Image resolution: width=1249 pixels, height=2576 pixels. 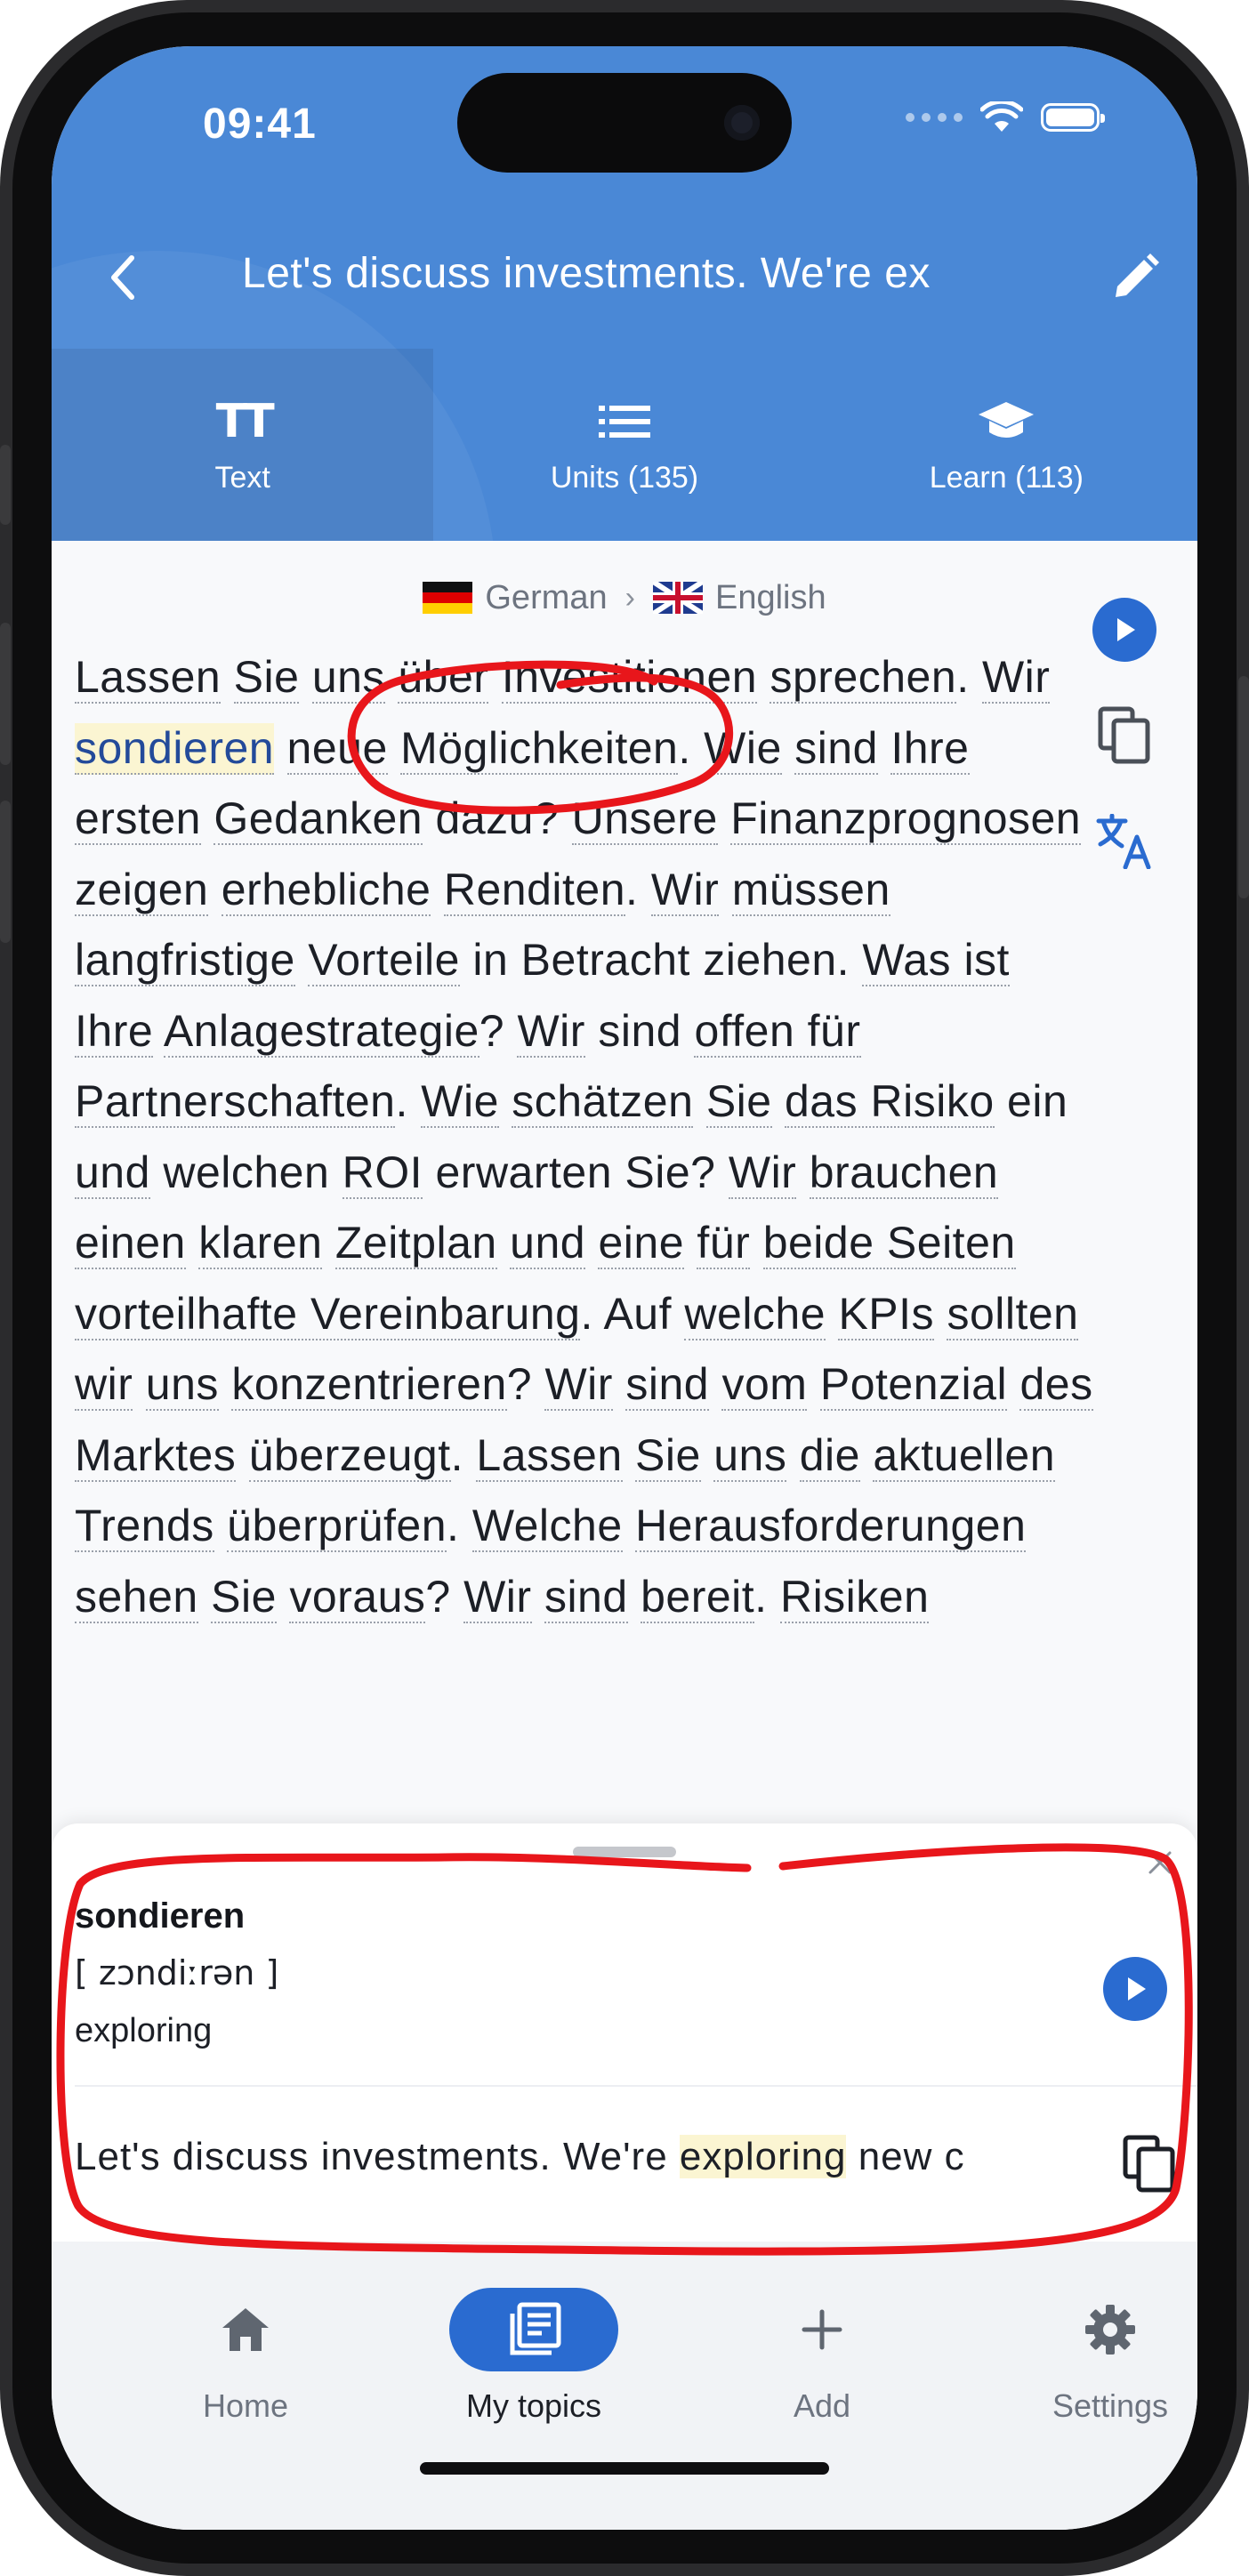 What do you see at coordinates (319, 819) in the screenshot?
I see `text-word: Gedanken` at bounding box center [319, 819].